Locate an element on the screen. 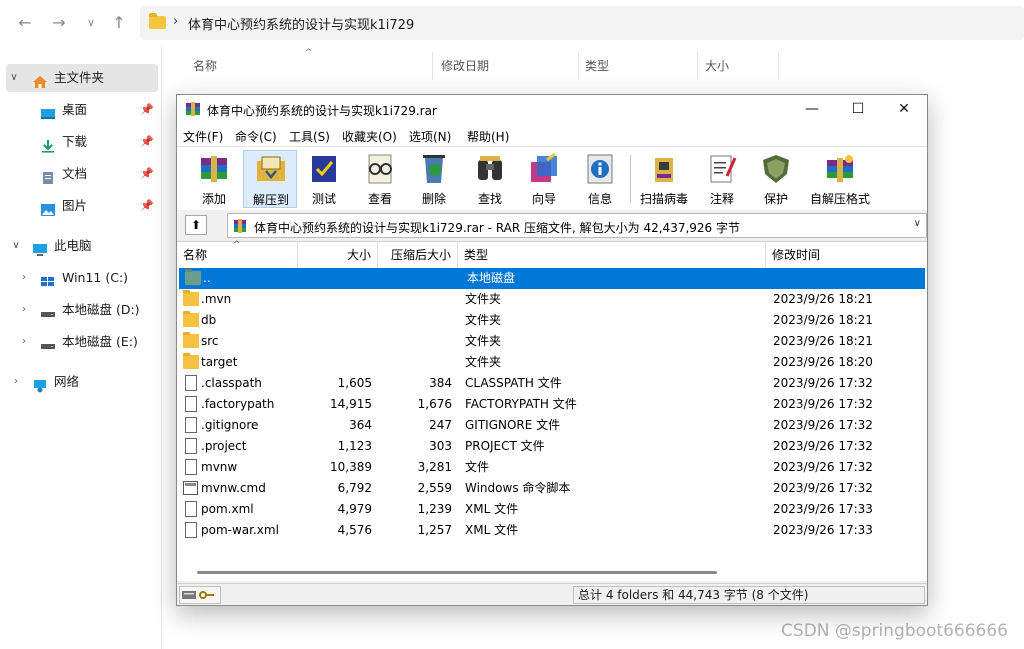  sidebar-item-drive-d: › 本地磁盘 (D:) is located at coordinates (80, 310).